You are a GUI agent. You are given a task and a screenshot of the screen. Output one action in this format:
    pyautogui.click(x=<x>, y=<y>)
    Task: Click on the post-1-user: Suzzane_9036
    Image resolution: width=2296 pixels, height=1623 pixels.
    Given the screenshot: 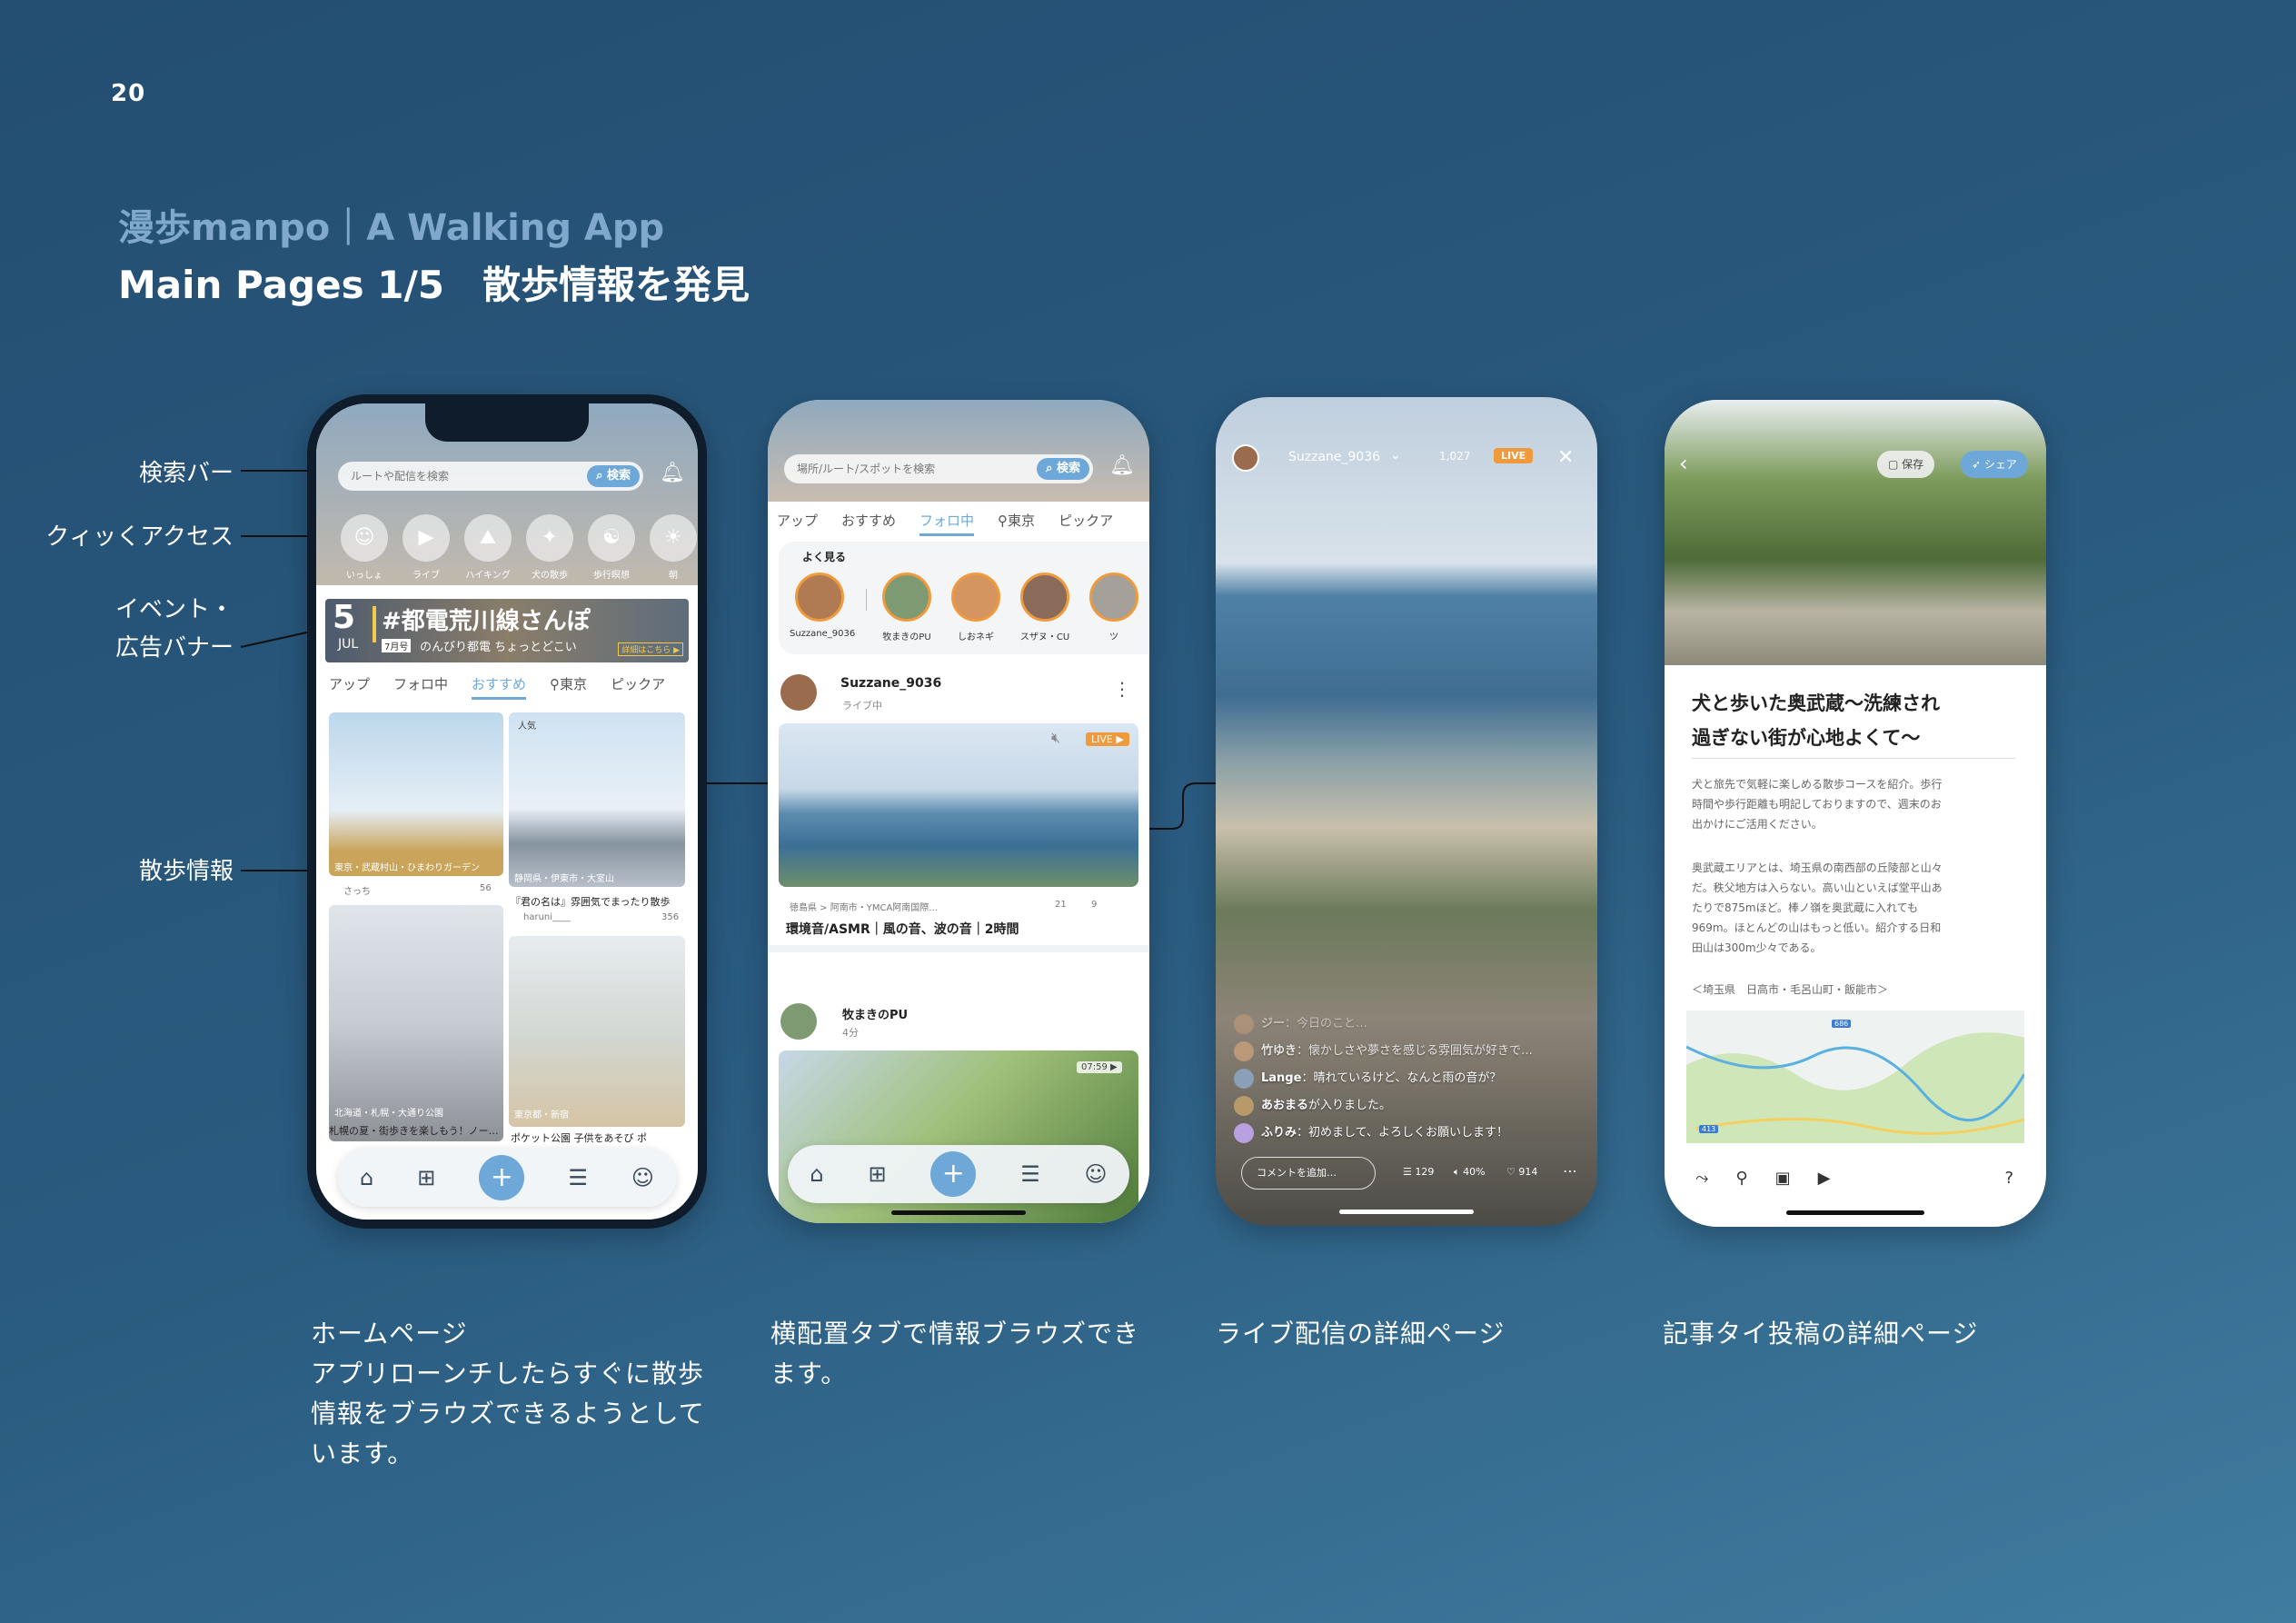 What is the action you would take?
    pyautogui.click(x=890, y=683)
    